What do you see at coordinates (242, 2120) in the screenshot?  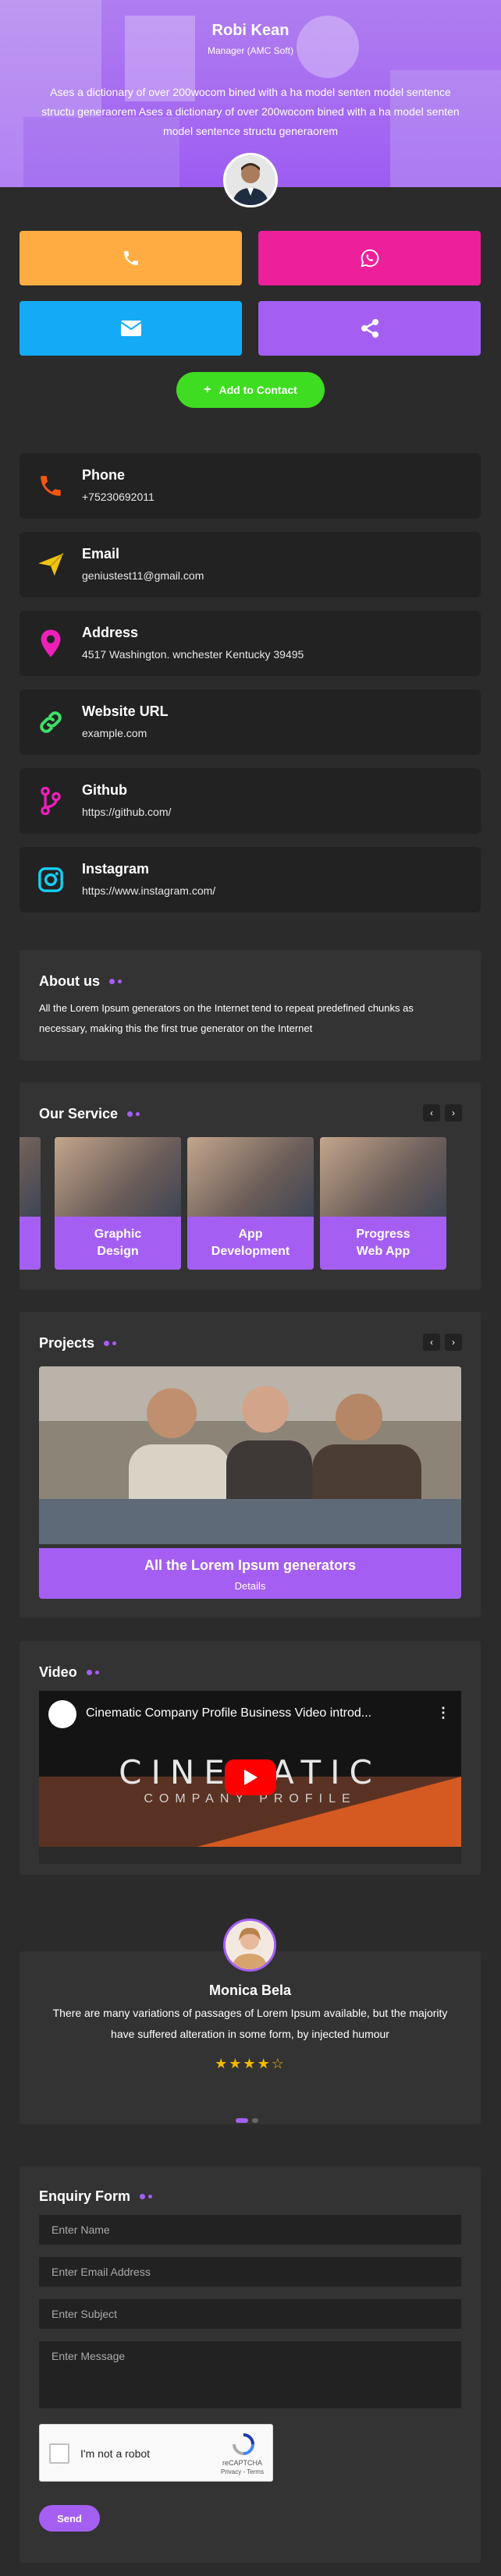 I see `pager-dot-active` at bounding box center [242, 2120].